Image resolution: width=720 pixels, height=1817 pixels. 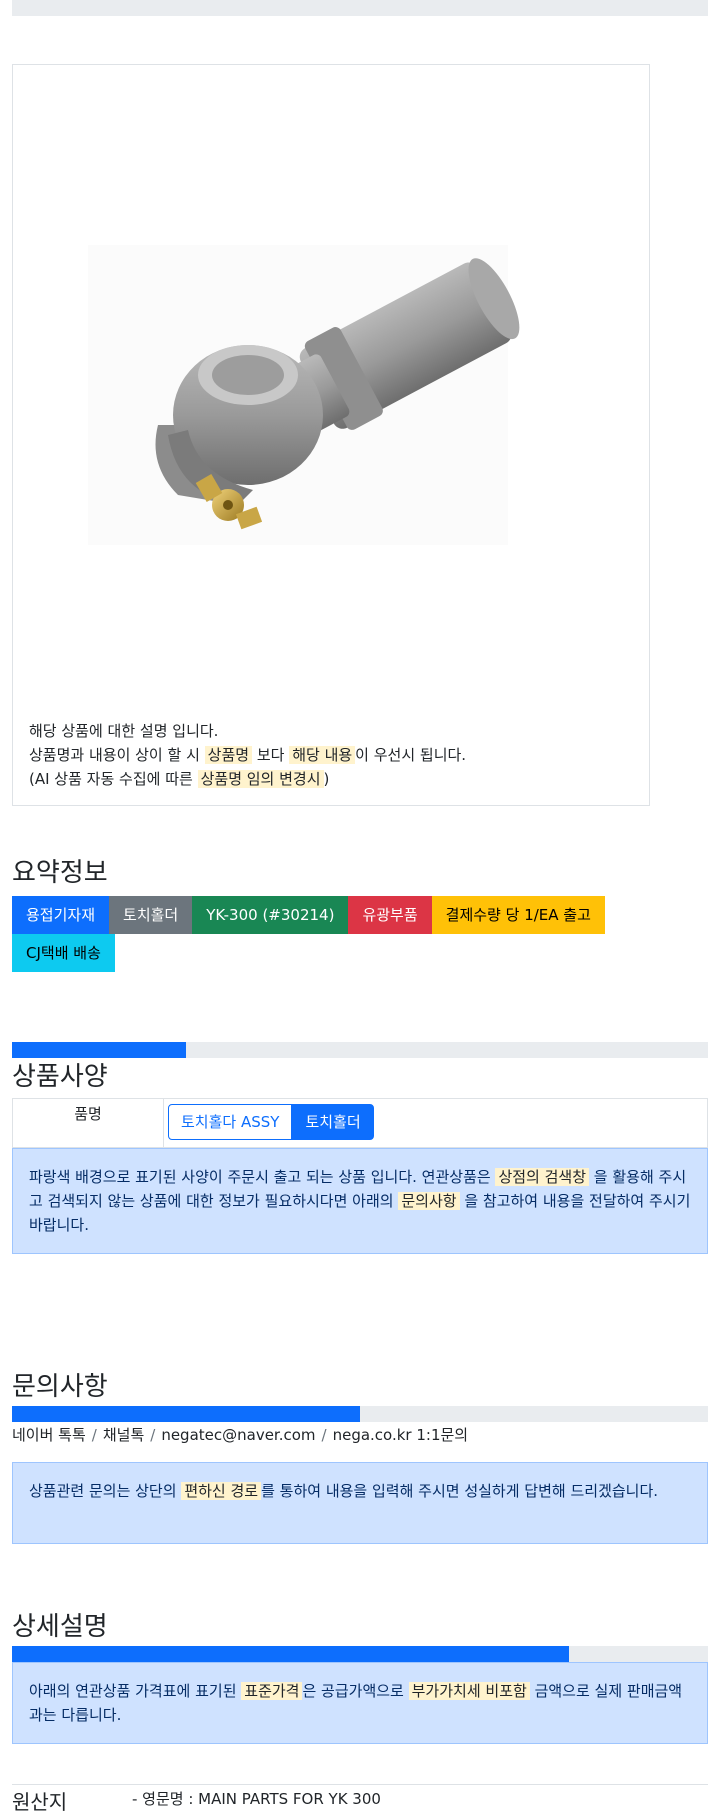 I want to click on badge-category: 용접기자재, so click(x=61, y=915).